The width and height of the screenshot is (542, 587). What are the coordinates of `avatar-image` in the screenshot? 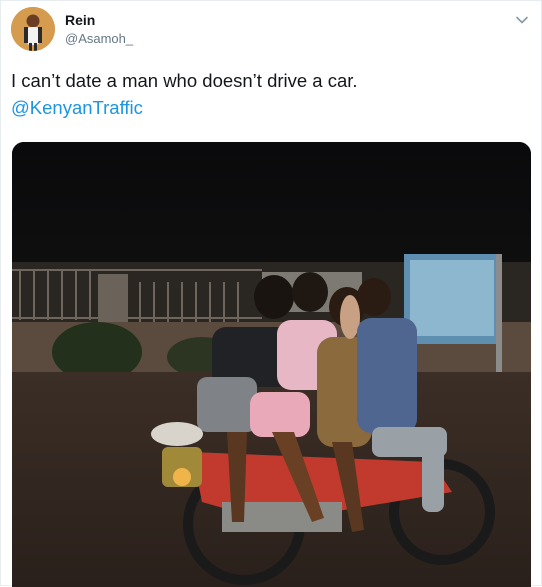 It's located at (33, 29).